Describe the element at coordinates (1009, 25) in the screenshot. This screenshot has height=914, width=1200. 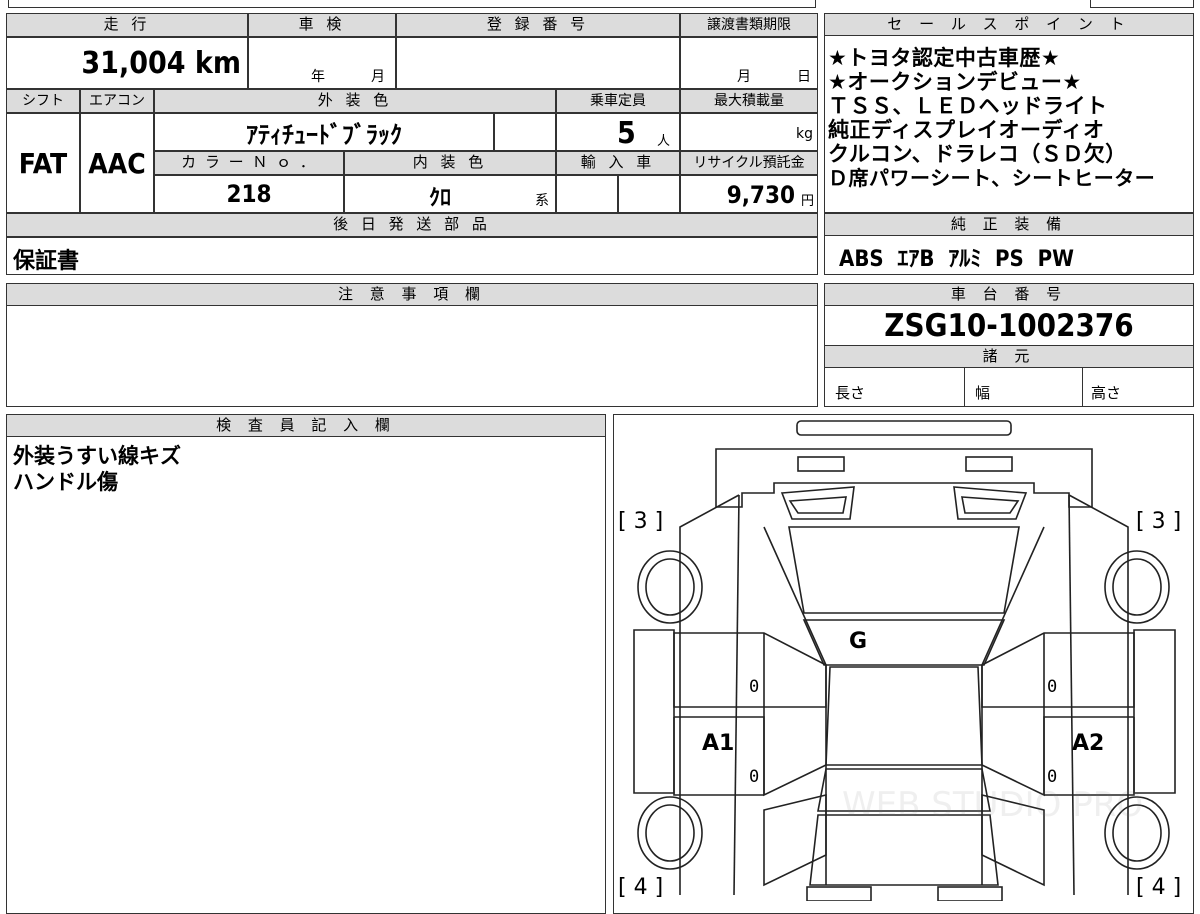
I see `sales-points-header: セ ー ル ス ポ イ ン ト` at that location.